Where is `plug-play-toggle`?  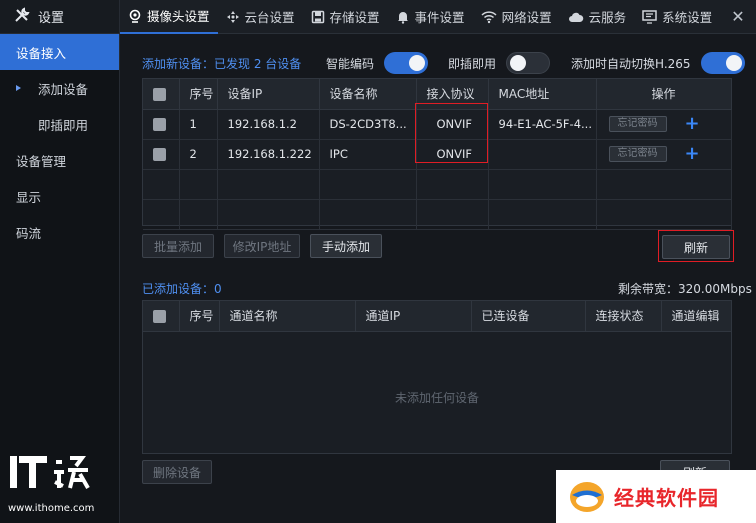
plug-play-toggle is located at coordinates (528, 63).